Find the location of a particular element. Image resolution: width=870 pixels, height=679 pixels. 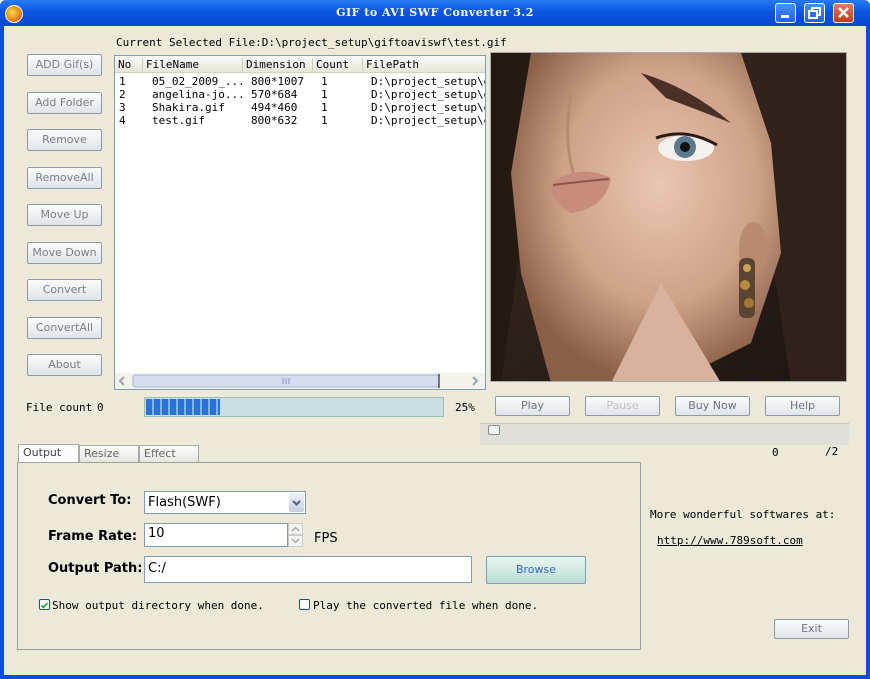

convert-to-select: Flash(SWF) is located at coordinates (225, 502).